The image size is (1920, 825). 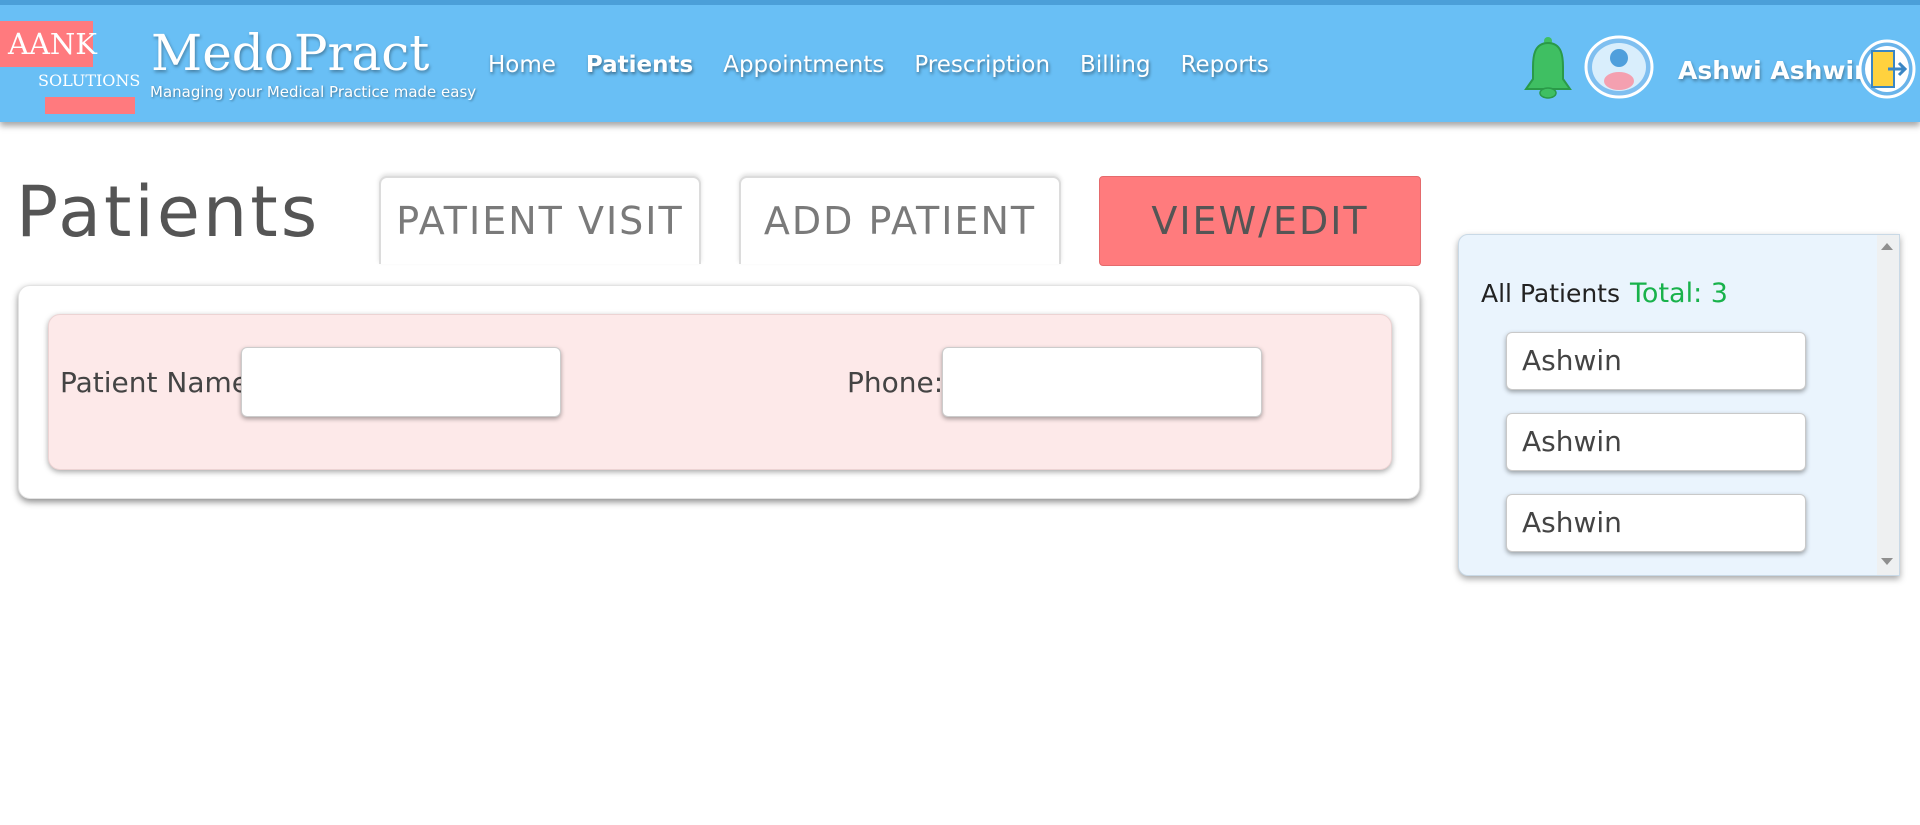 I want to click on phone-input, so click(x=1102, y=382).